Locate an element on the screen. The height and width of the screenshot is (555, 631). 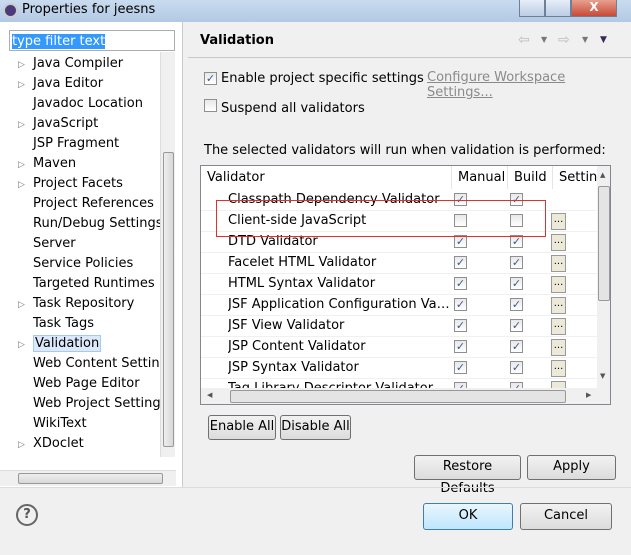
tree-item-label: Maven is located at coordinates (55, 163).